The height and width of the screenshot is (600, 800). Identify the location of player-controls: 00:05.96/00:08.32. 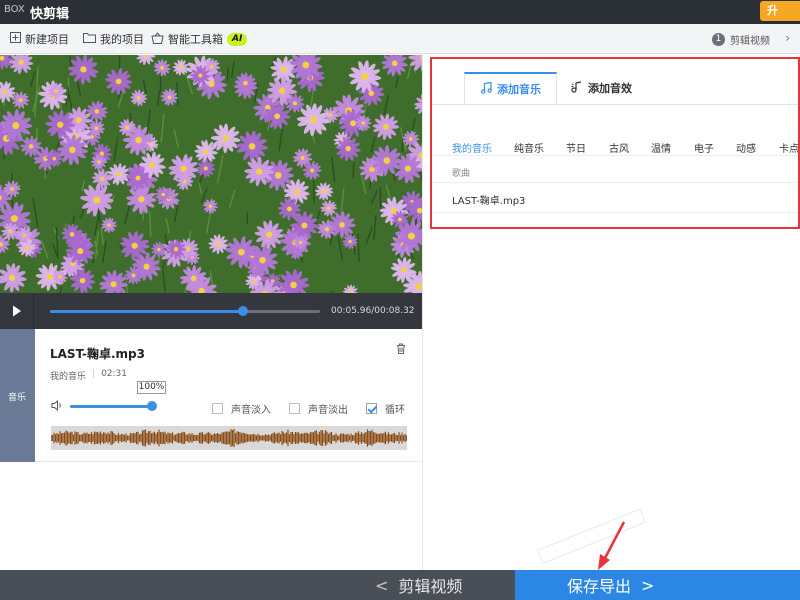
(211, 311).